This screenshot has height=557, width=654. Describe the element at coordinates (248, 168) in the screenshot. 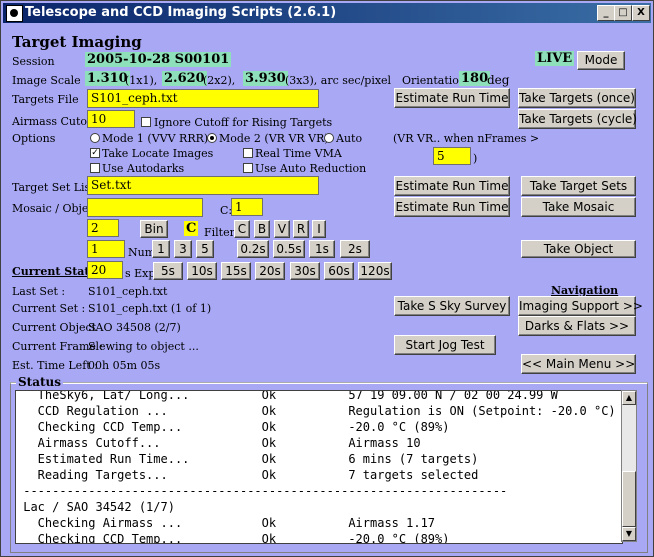

I see `use-auto-reduction-checkbox` at that location.